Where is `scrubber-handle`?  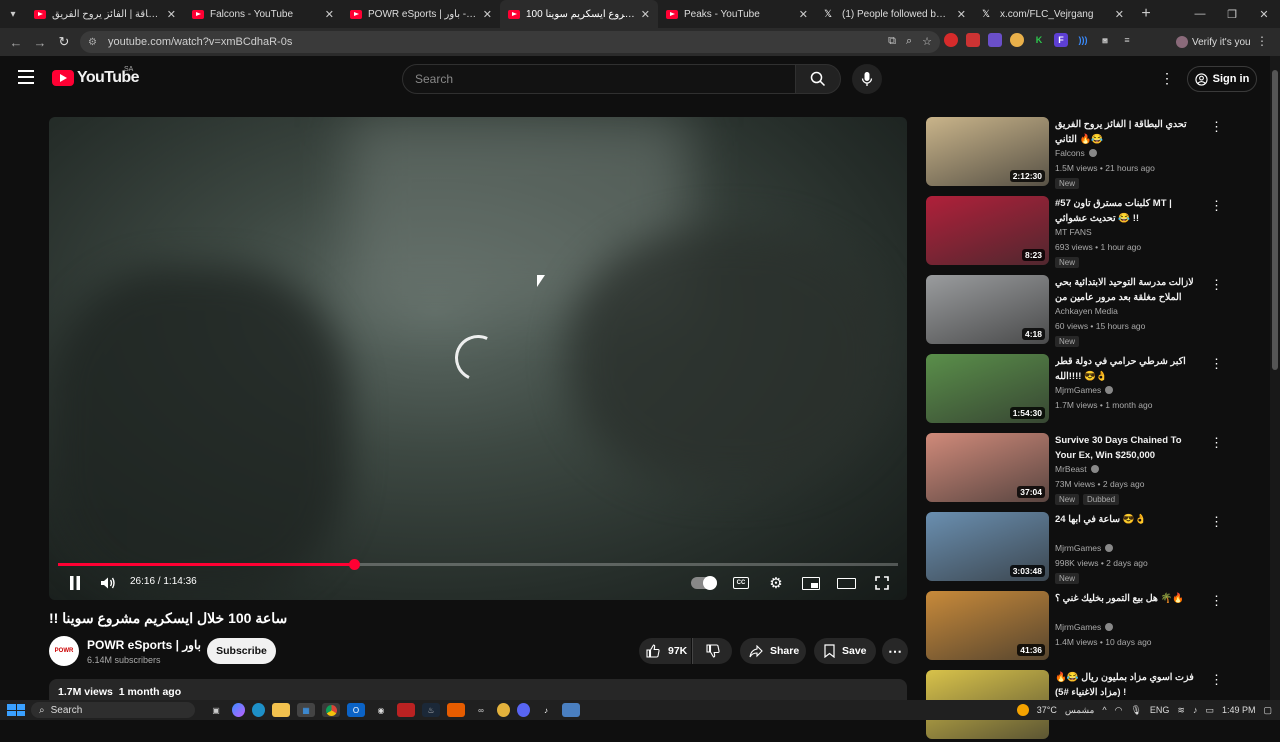 scrubber-handle is located at coordinates (354, 564).